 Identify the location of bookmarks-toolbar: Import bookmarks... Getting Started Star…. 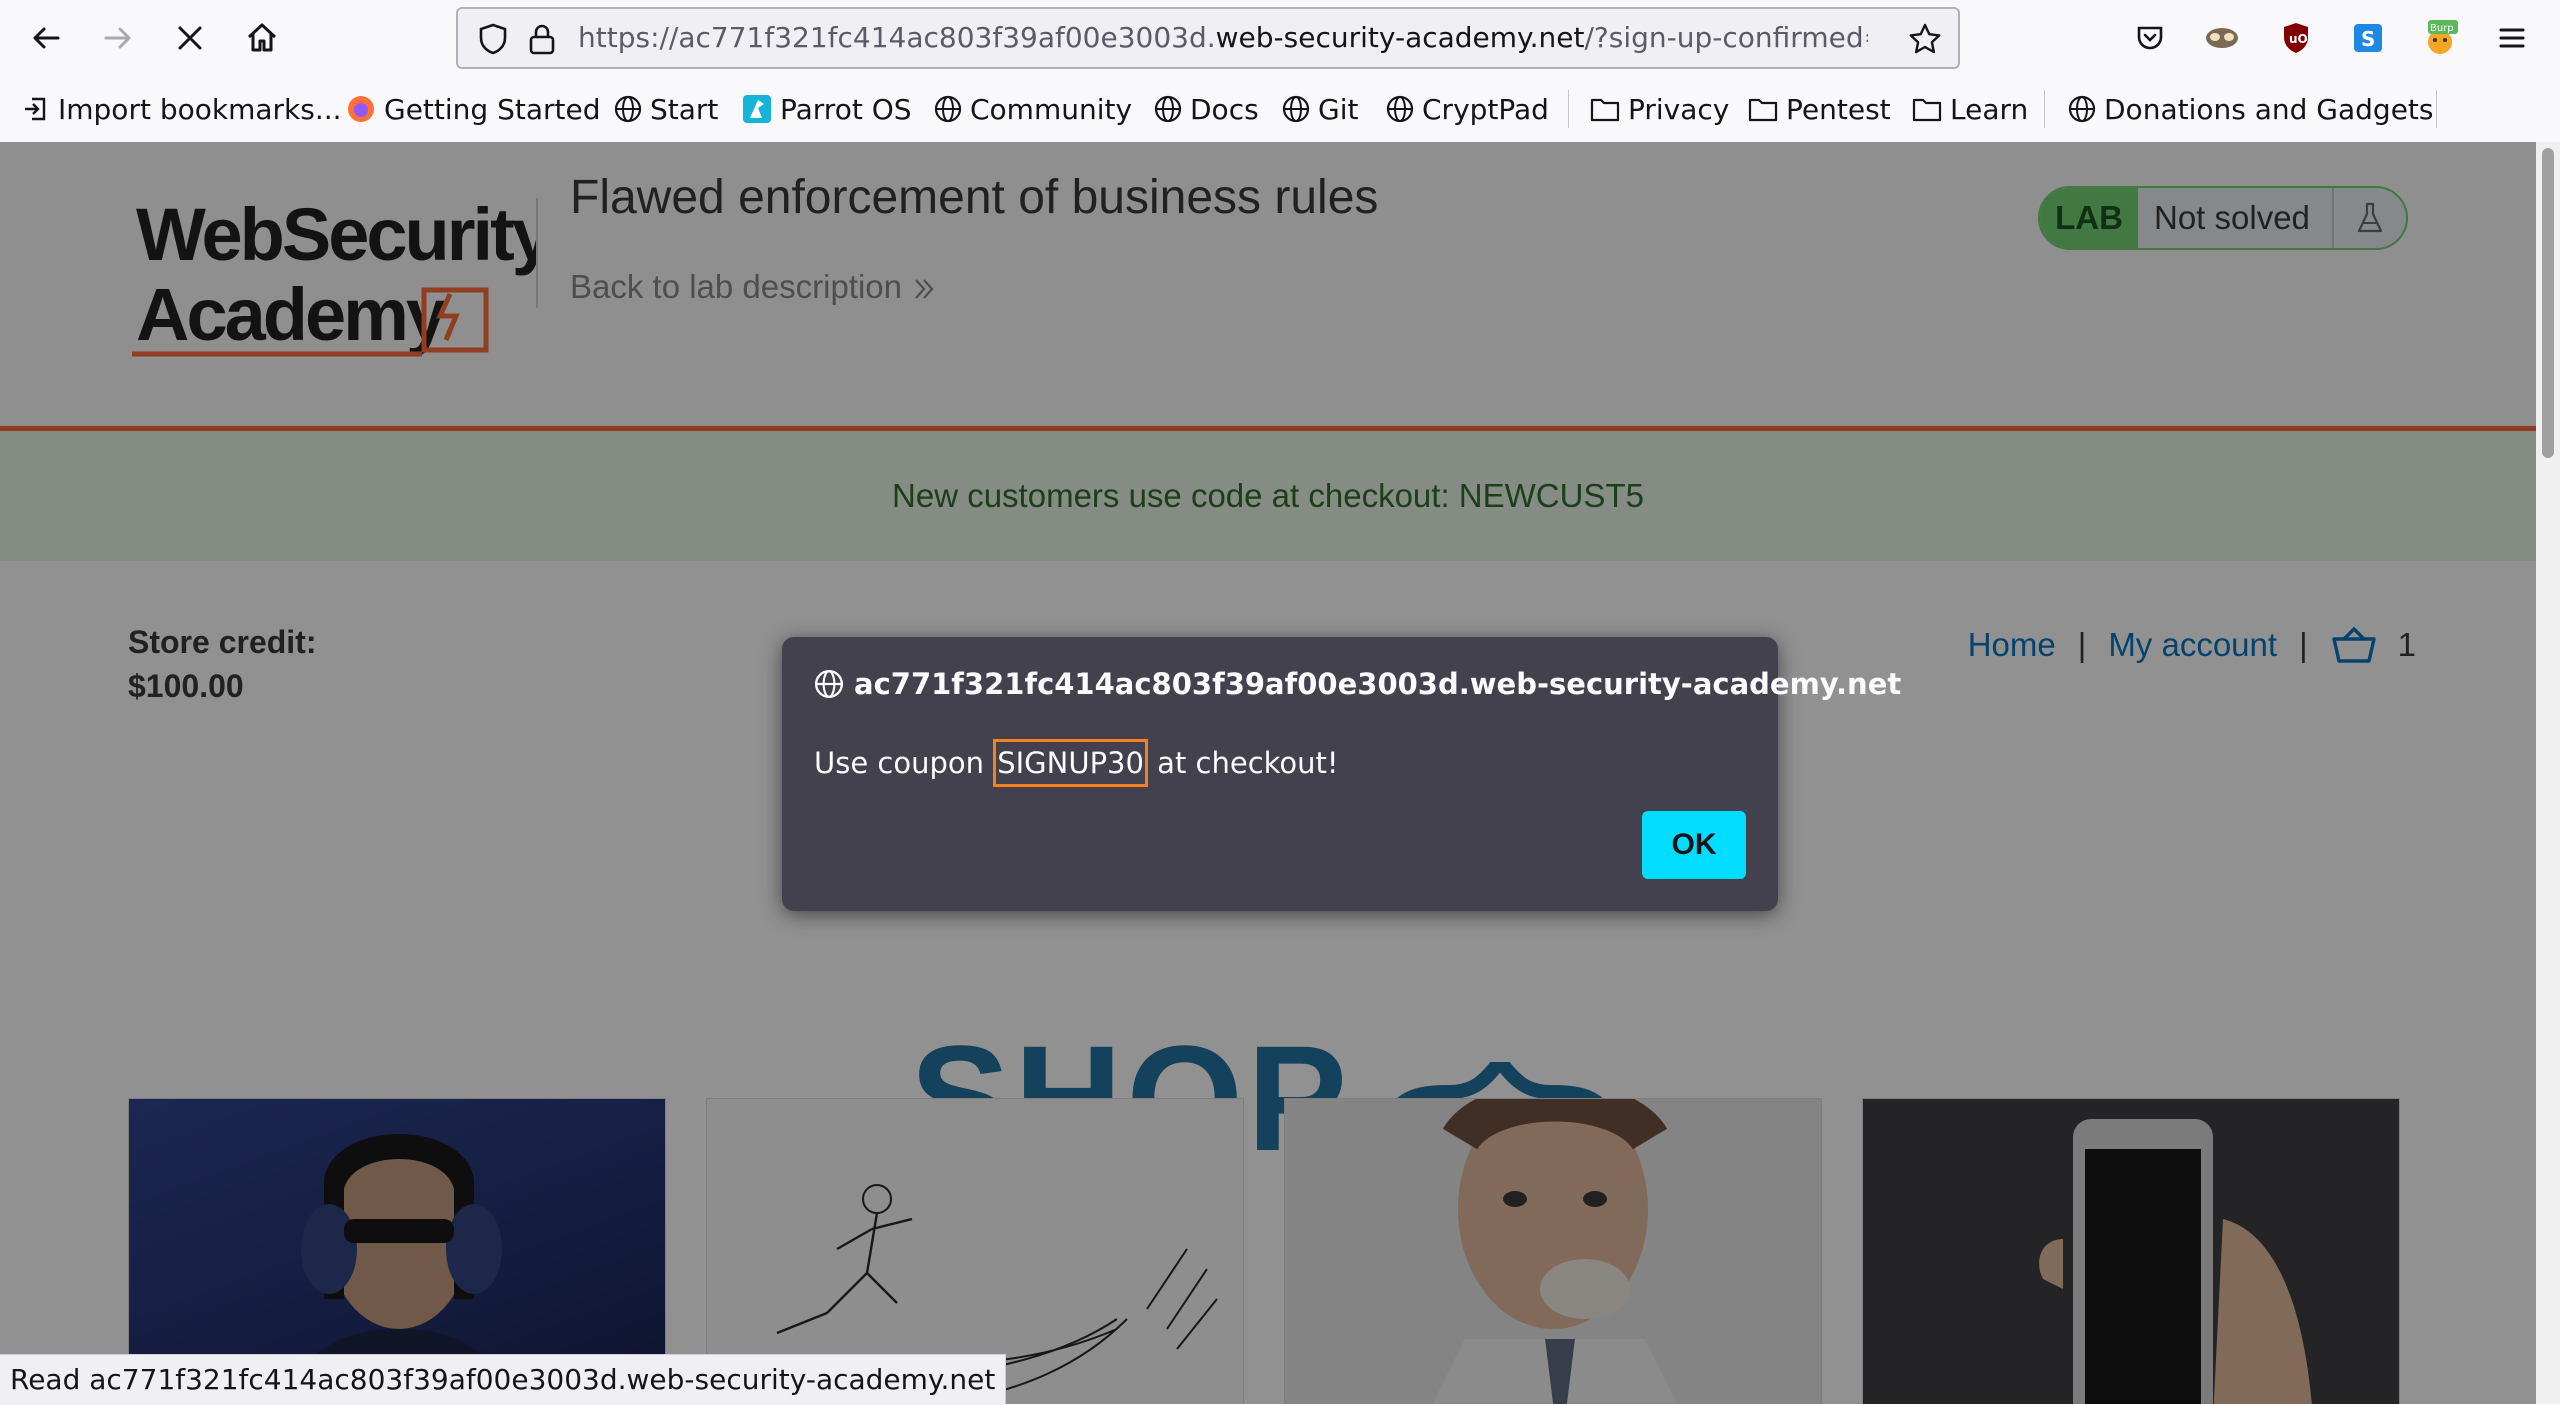
(1280, 109).